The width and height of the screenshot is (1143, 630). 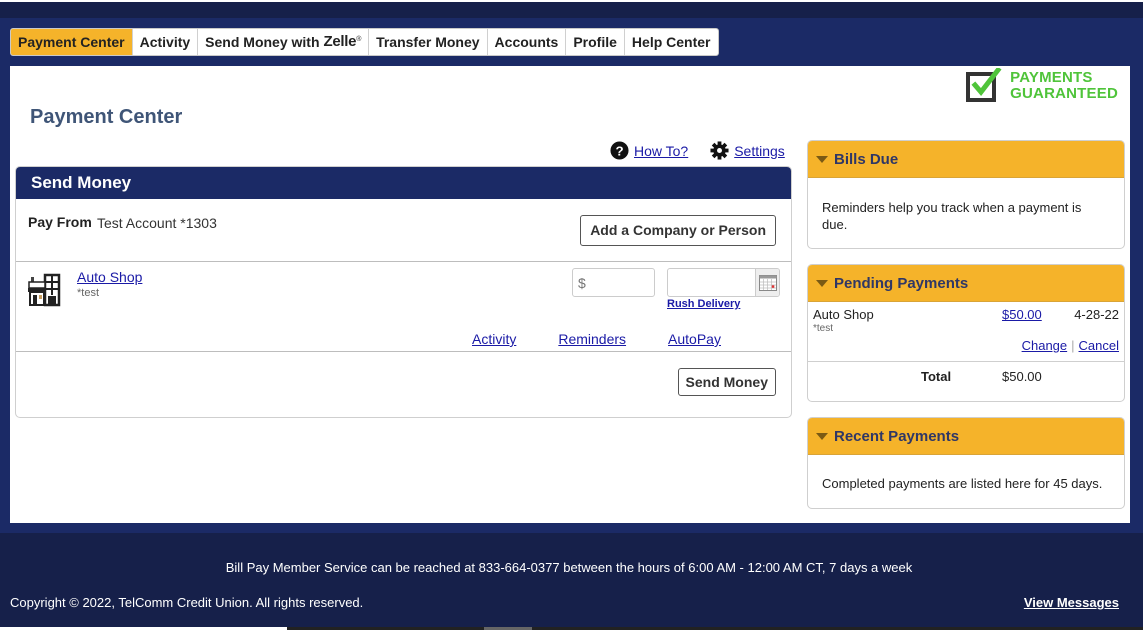 What do you see at coordinates (719, 150) in the screenshot?
I see `gear-icon` at bounding box center [719, 150].